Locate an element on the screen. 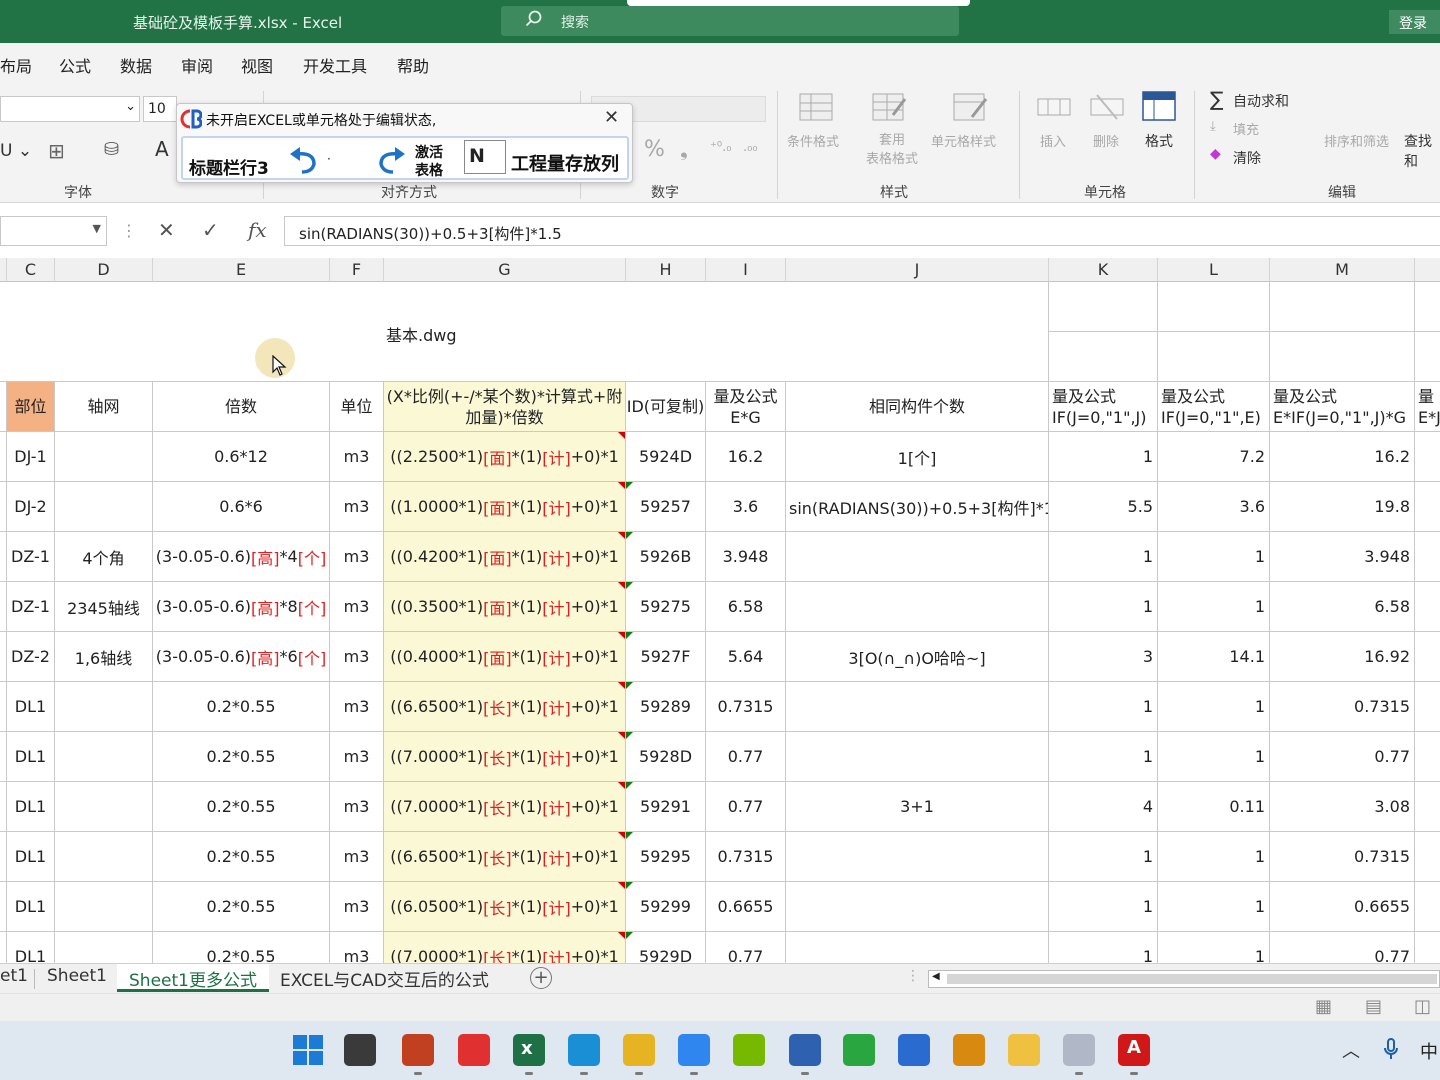 This screenshot has height=1080, width=1440. column-header-h: H is located at coordinates (666, 270).